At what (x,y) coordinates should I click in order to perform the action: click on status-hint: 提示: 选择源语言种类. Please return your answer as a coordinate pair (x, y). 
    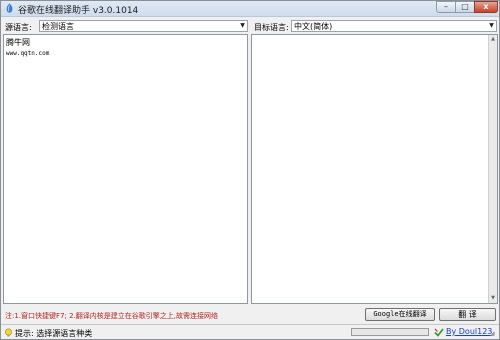
    Looking at the image, I should click on (54, 333).